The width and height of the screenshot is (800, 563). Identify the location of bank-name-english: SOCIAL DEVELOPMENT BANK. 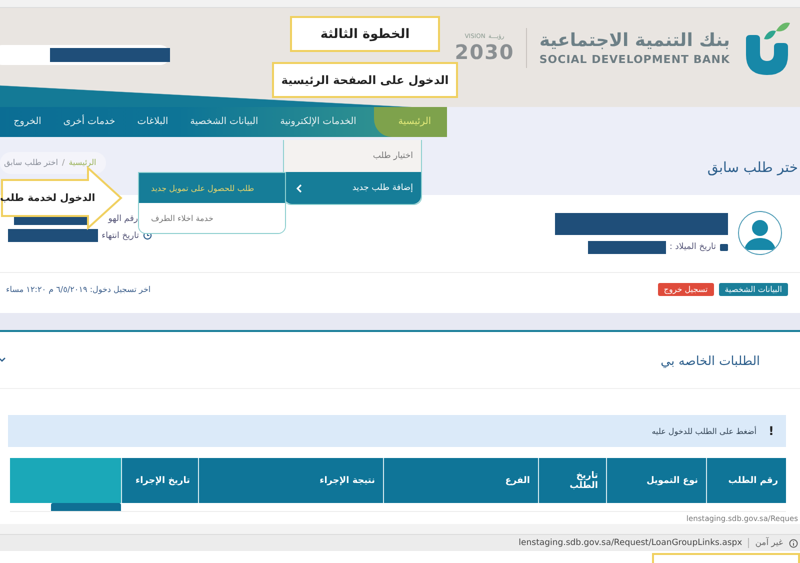
(634, 59).